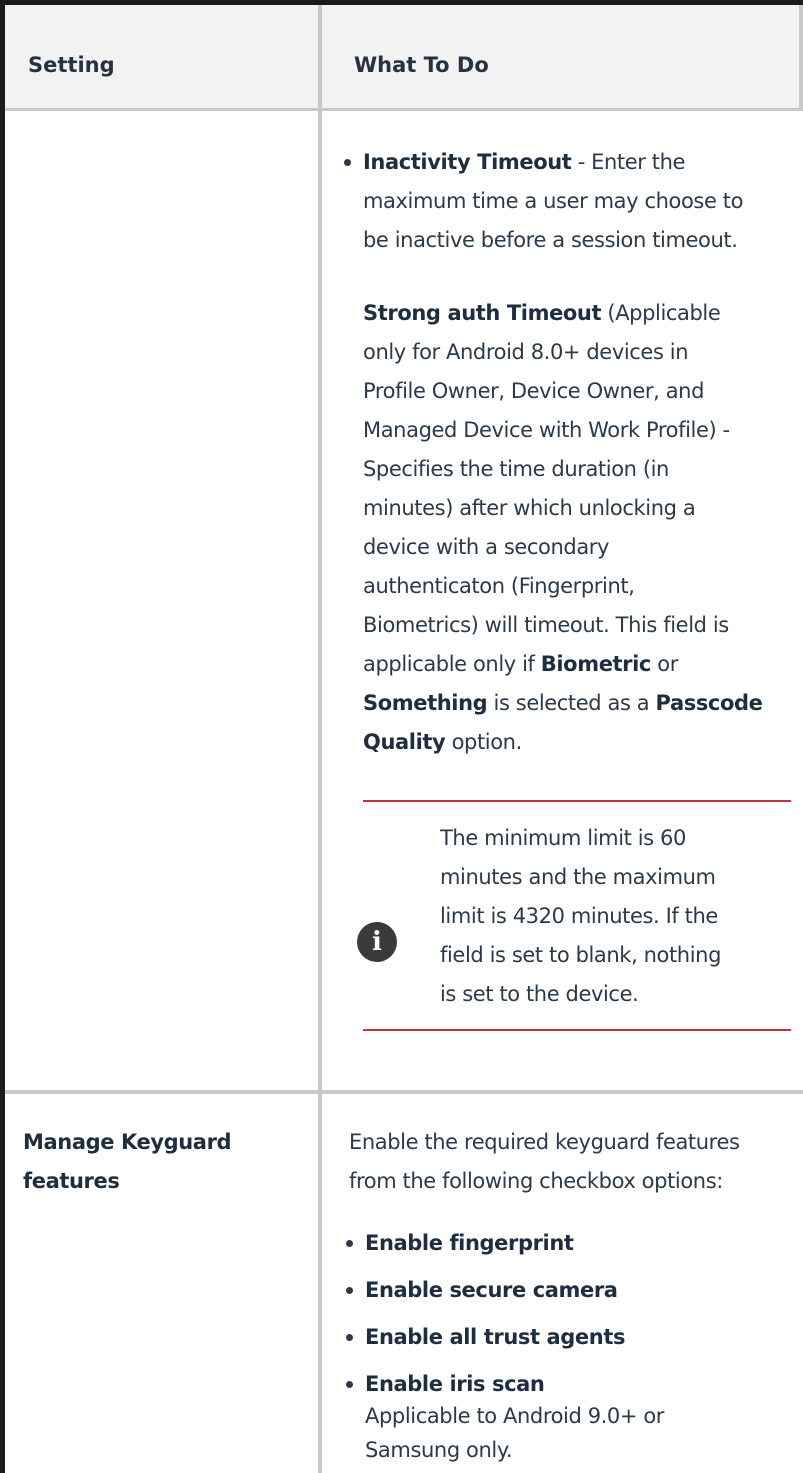  I want to click on inactivity-line1: Inactivity Timeout - Enter the, so click(524, 162).